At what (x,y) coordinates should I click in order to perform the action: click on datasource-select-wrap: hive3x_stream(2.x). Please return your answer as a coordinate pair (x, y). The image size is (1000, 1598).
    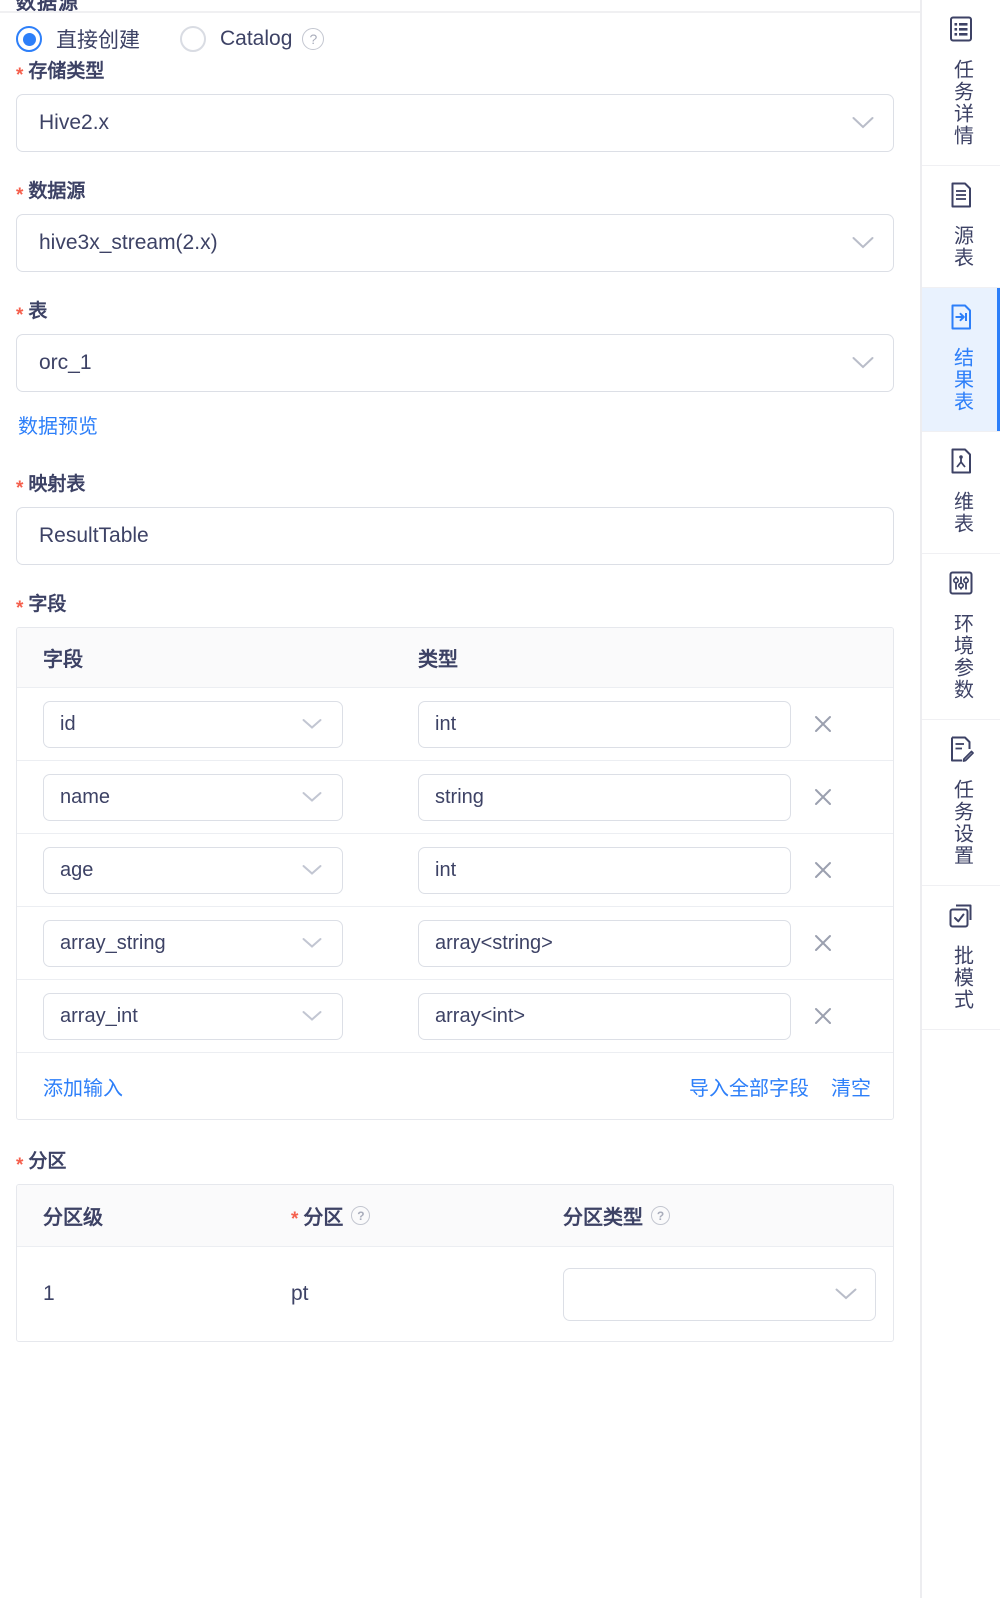
    Looking at the image, I should click on (455, 243).